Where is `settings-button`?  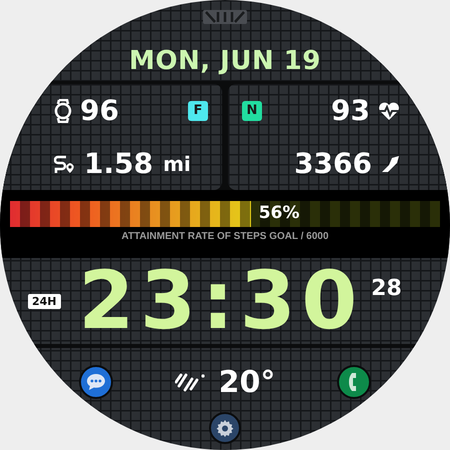 settings-button is located at coordinates (225, 428).